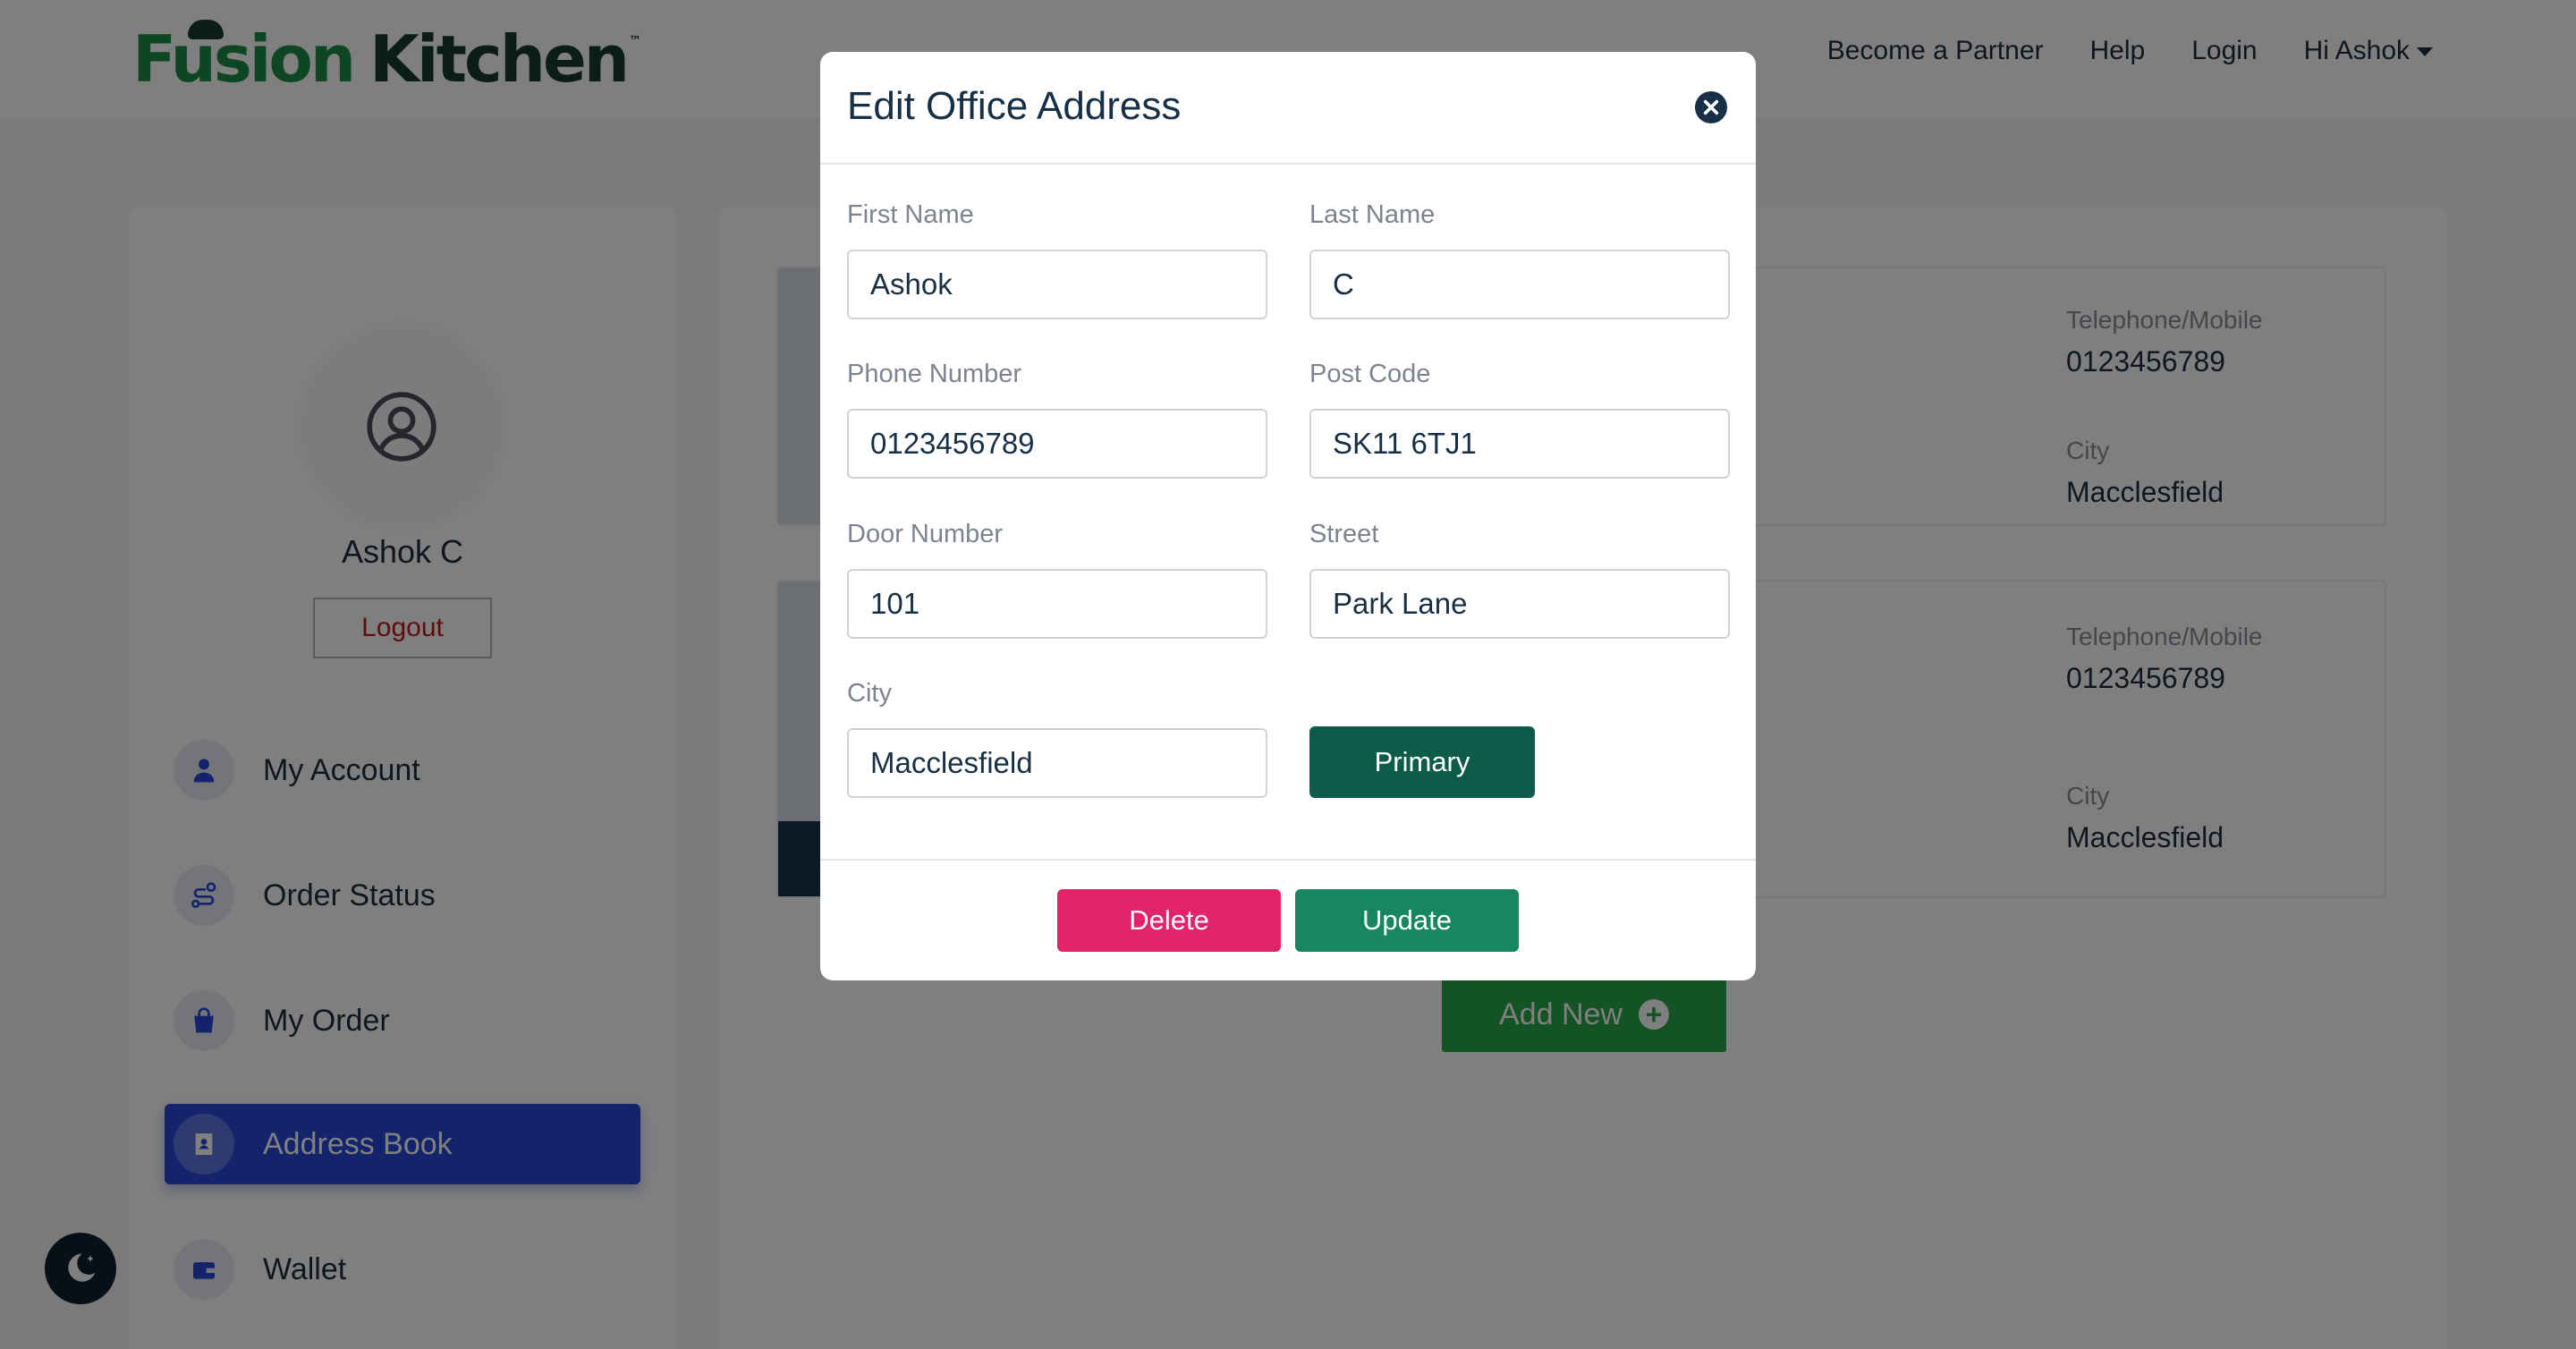  What do you see at coordinates (1014, 106) in the screenshot?
I see `modal-title: Edit Office Address` at bounding box center [1014, 106].